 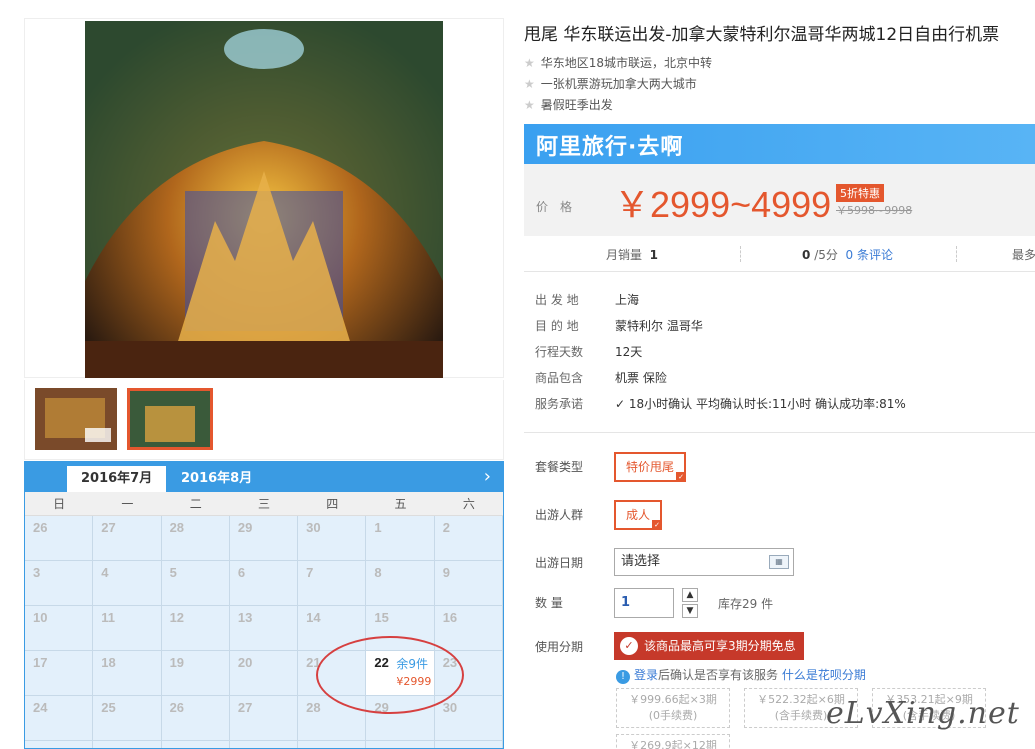 I want to click on calendar-day-cell: 25, so click(x=127, y=718).